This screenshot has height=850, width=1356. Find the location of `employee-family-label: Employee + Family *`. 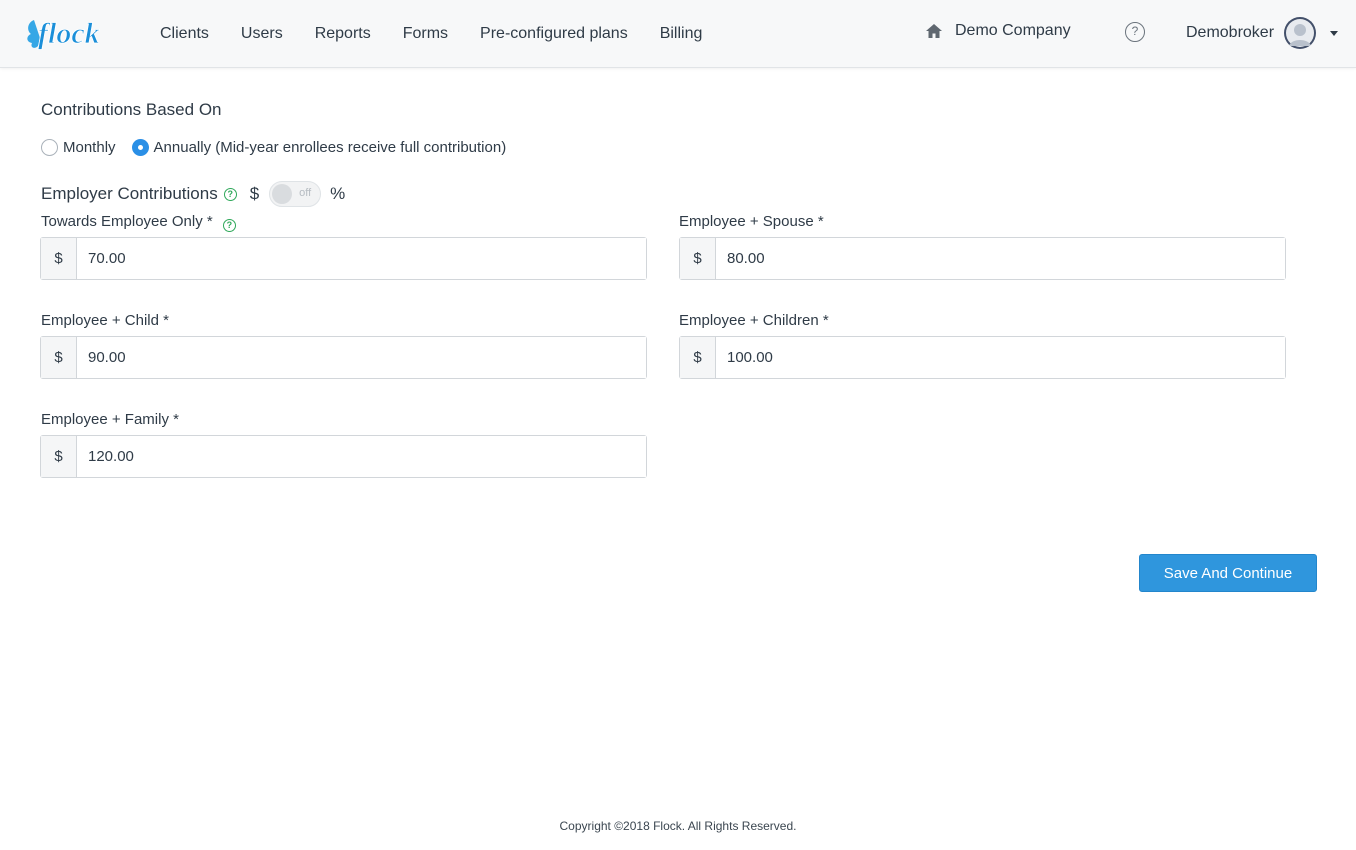

employee-family-label: Employee + Family * is located at coordinates (110, 419).